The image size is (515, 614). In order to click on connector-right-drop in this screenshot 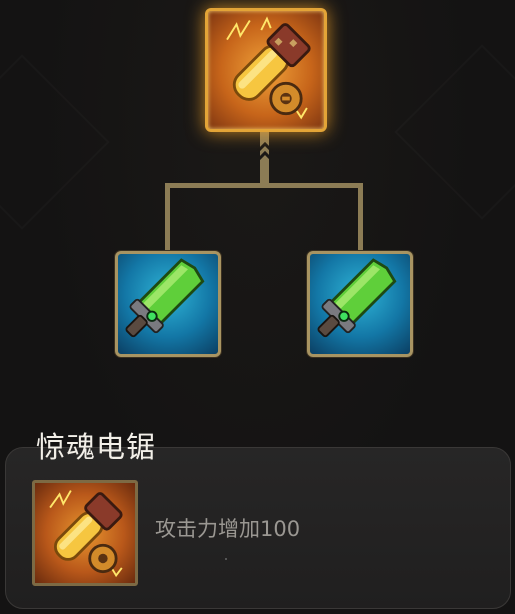, I will do `click(360, 218)`.